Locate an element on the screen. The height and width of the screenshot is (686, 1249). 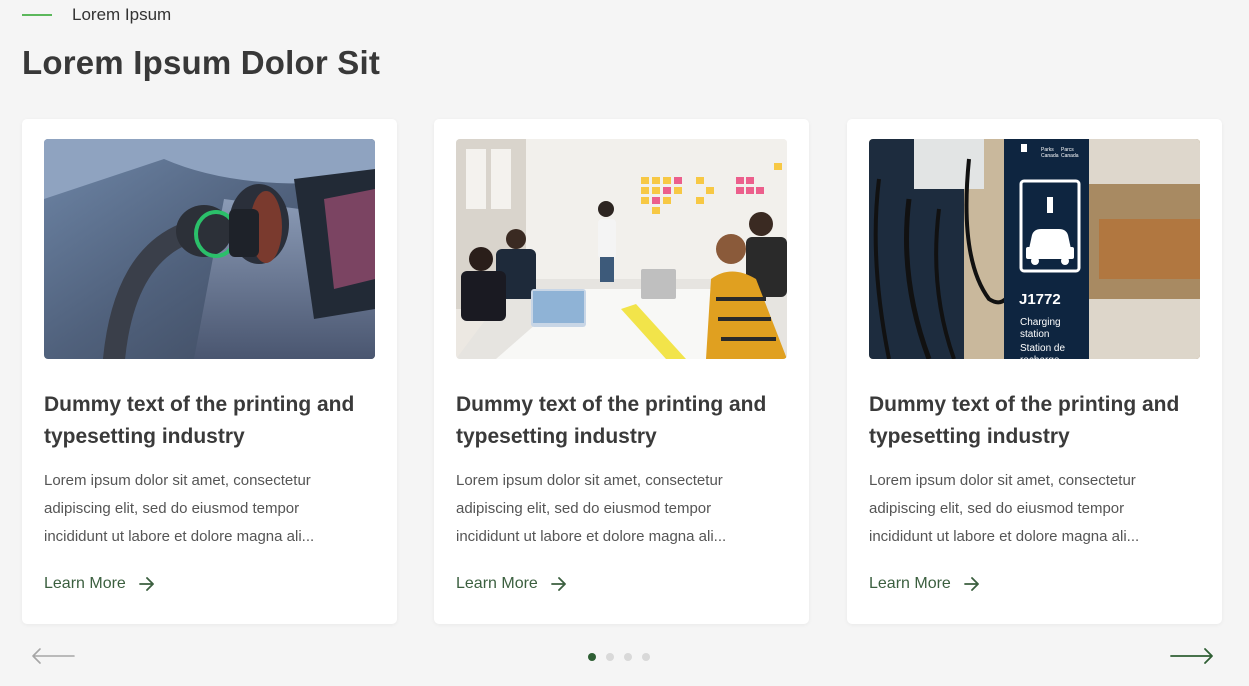
arrow-left-icon is located at coordinates (53, 656).